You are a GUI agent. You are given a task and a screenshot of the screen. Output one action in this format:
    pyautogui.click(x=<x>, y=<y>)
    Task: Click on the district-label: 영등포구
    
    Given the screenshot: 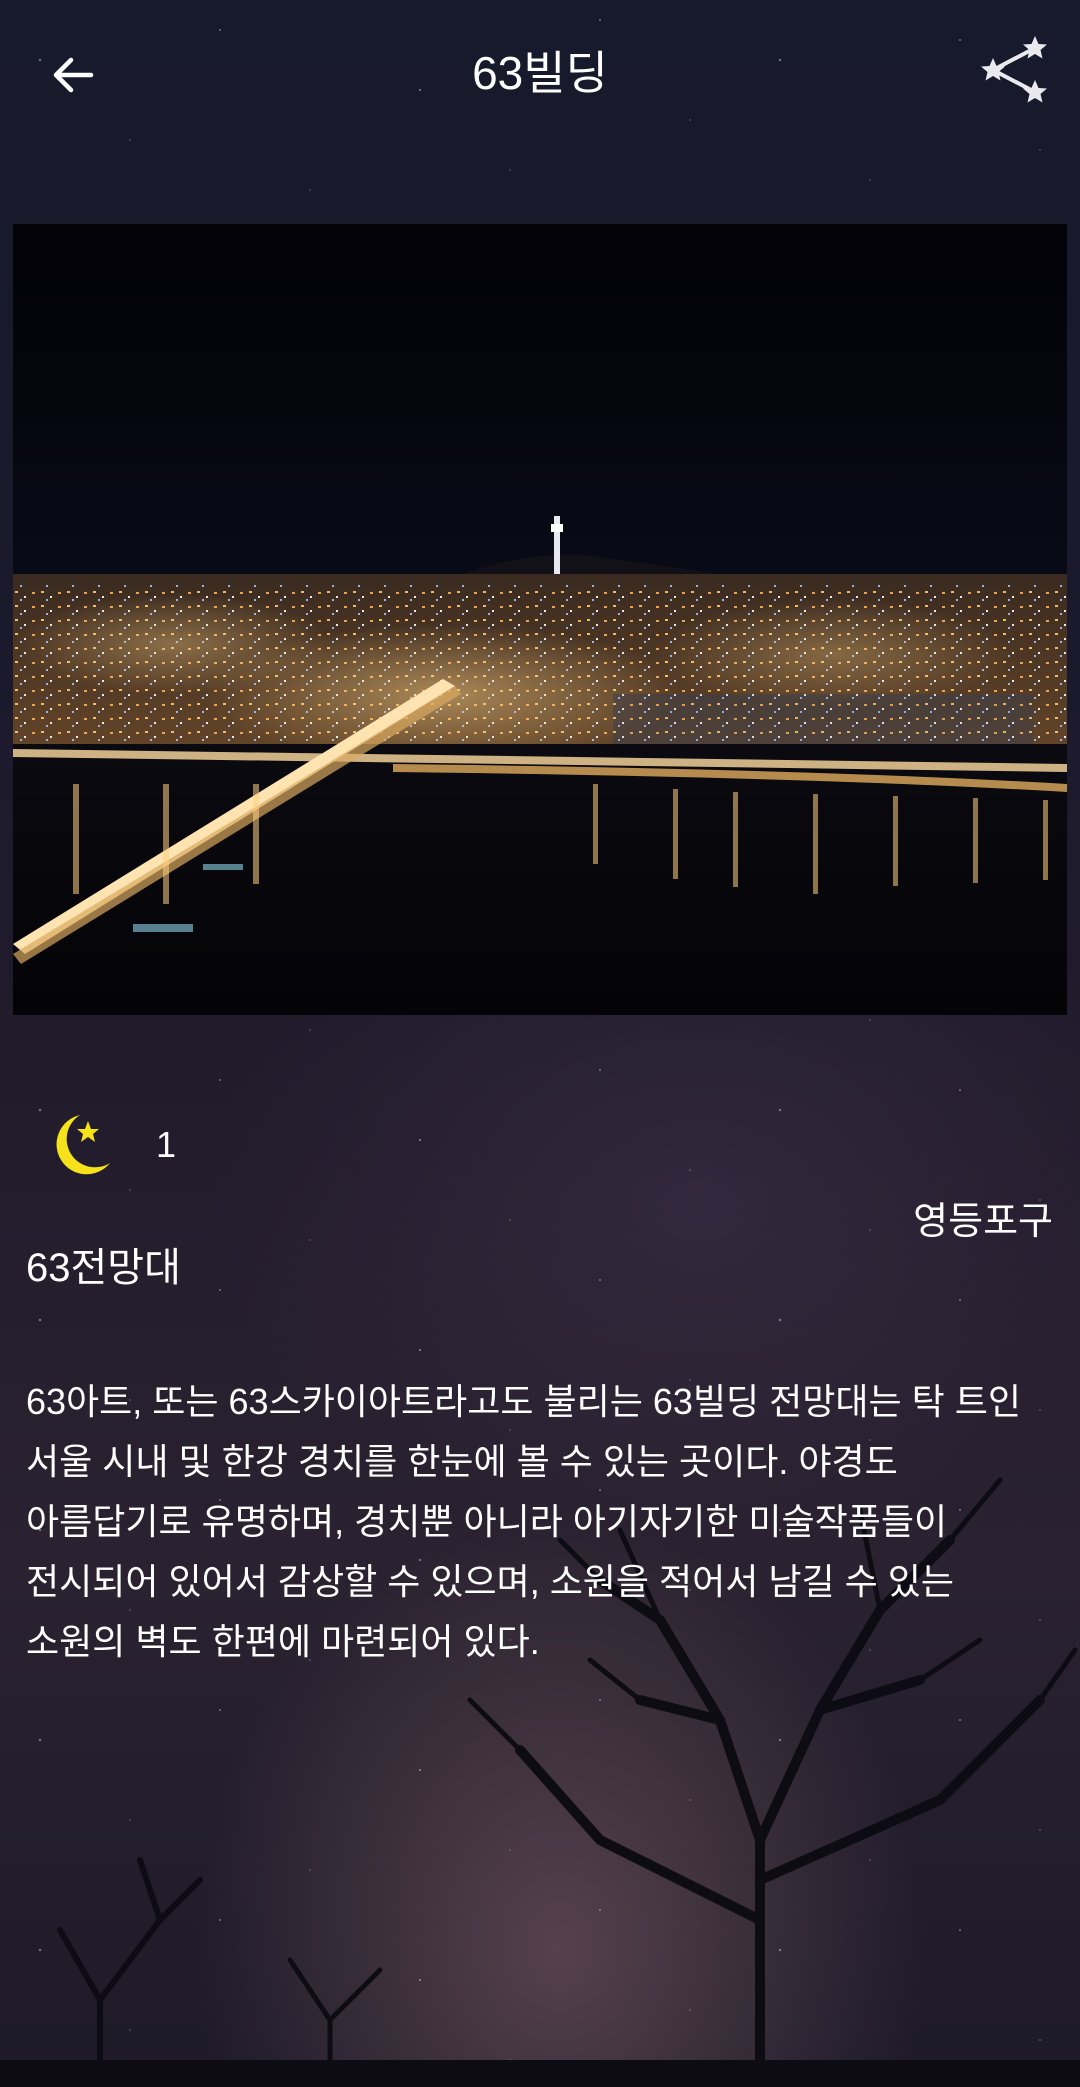 What is the action you would take?
    pyautogui.click(x=983, y=1222)
    